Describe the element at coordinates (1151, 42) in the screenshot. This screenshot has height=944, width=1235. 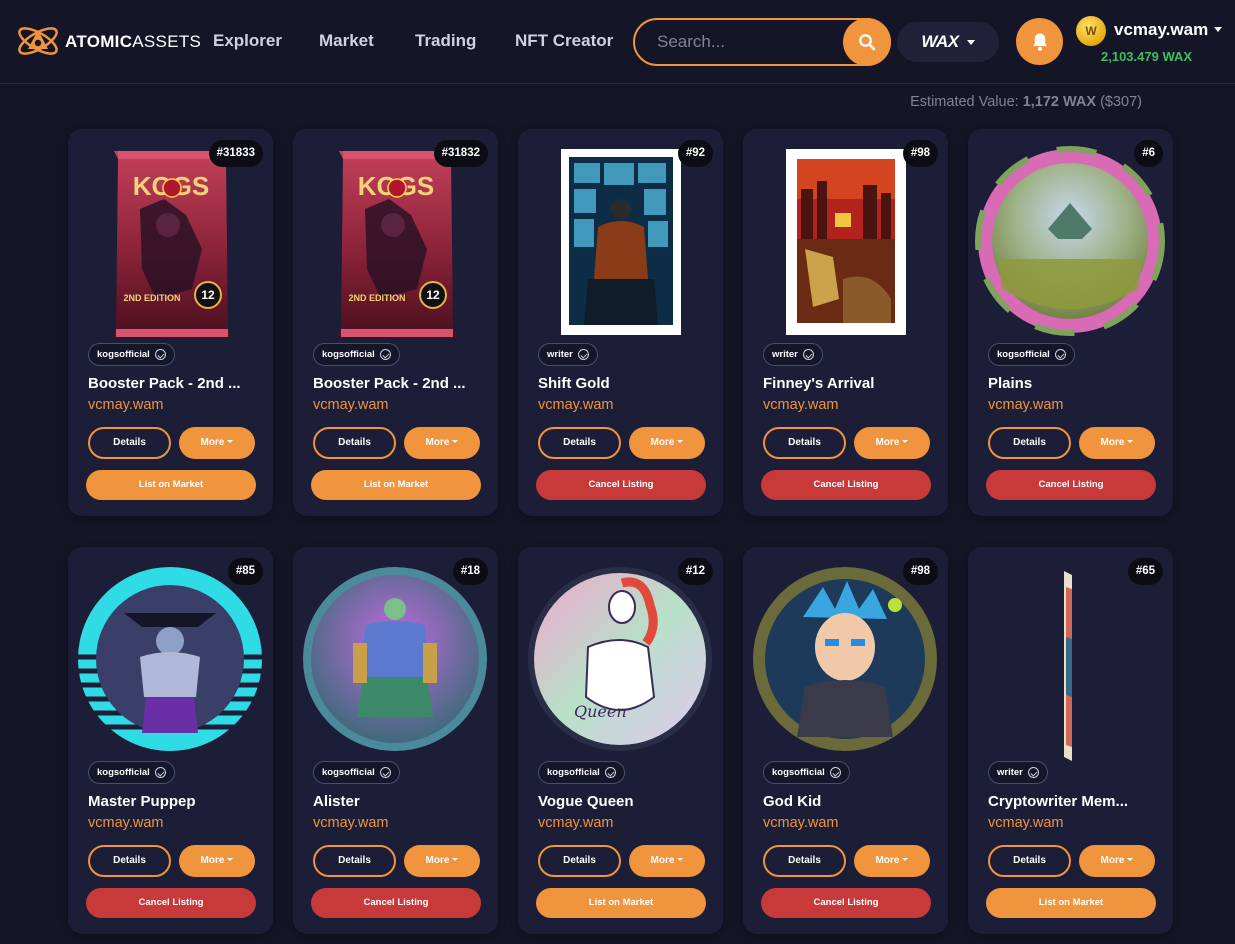
I see `account-menu: W vcmay.wam 2,103.479 WAX` at that location.